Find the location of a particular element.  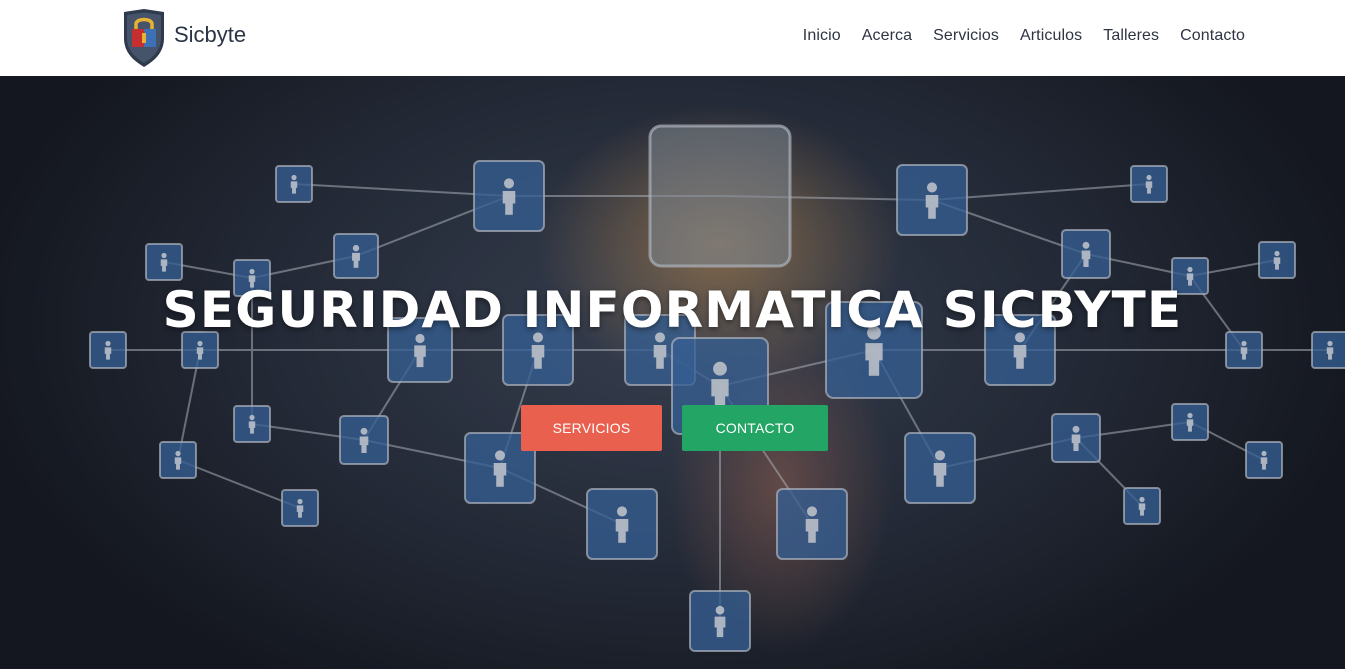

brand-link: Sicbyte is located at coordinates (184, 38).